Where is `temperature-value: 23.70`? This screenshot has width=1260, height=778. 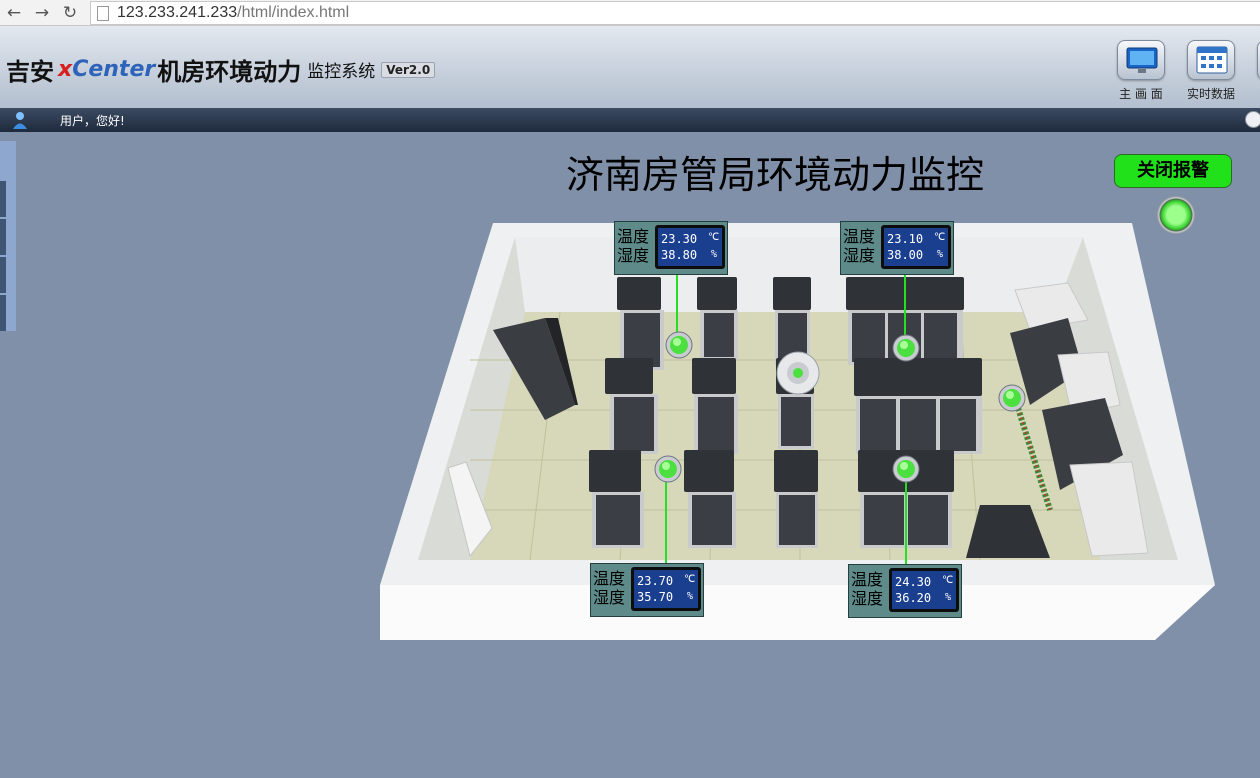 temperature-value: 23.70 is located at coordinates (655, 581).